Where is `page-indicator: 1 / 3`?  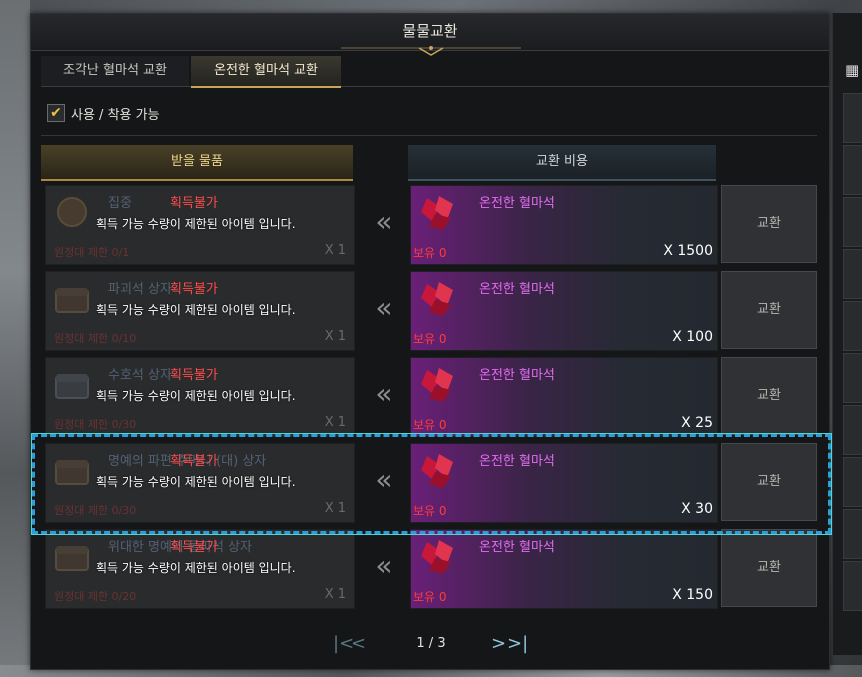
page-indicator: 1 / 3 is located at coordinates (431, 643).